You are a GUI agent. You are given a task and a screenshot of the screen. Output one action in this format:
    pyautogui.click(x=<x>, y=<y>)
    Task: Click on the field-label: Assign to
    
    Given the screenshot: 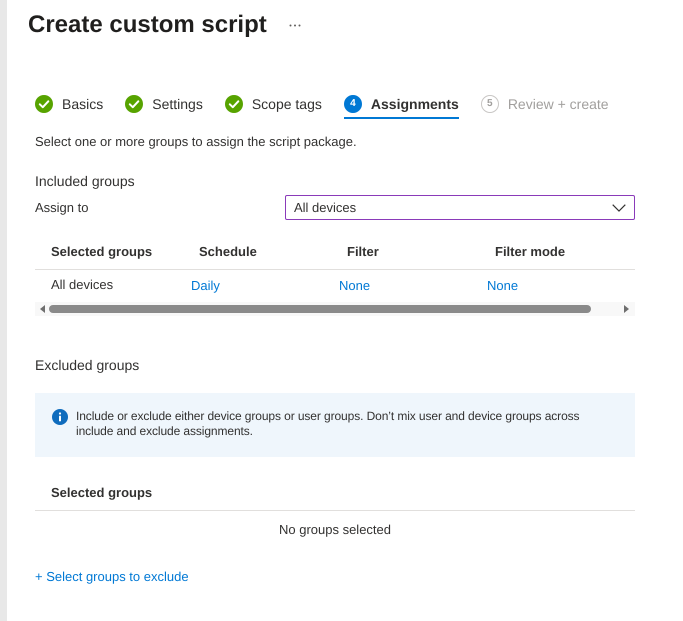 What is the action you would take?
    pyautogui.click(x=62, y=207)
    